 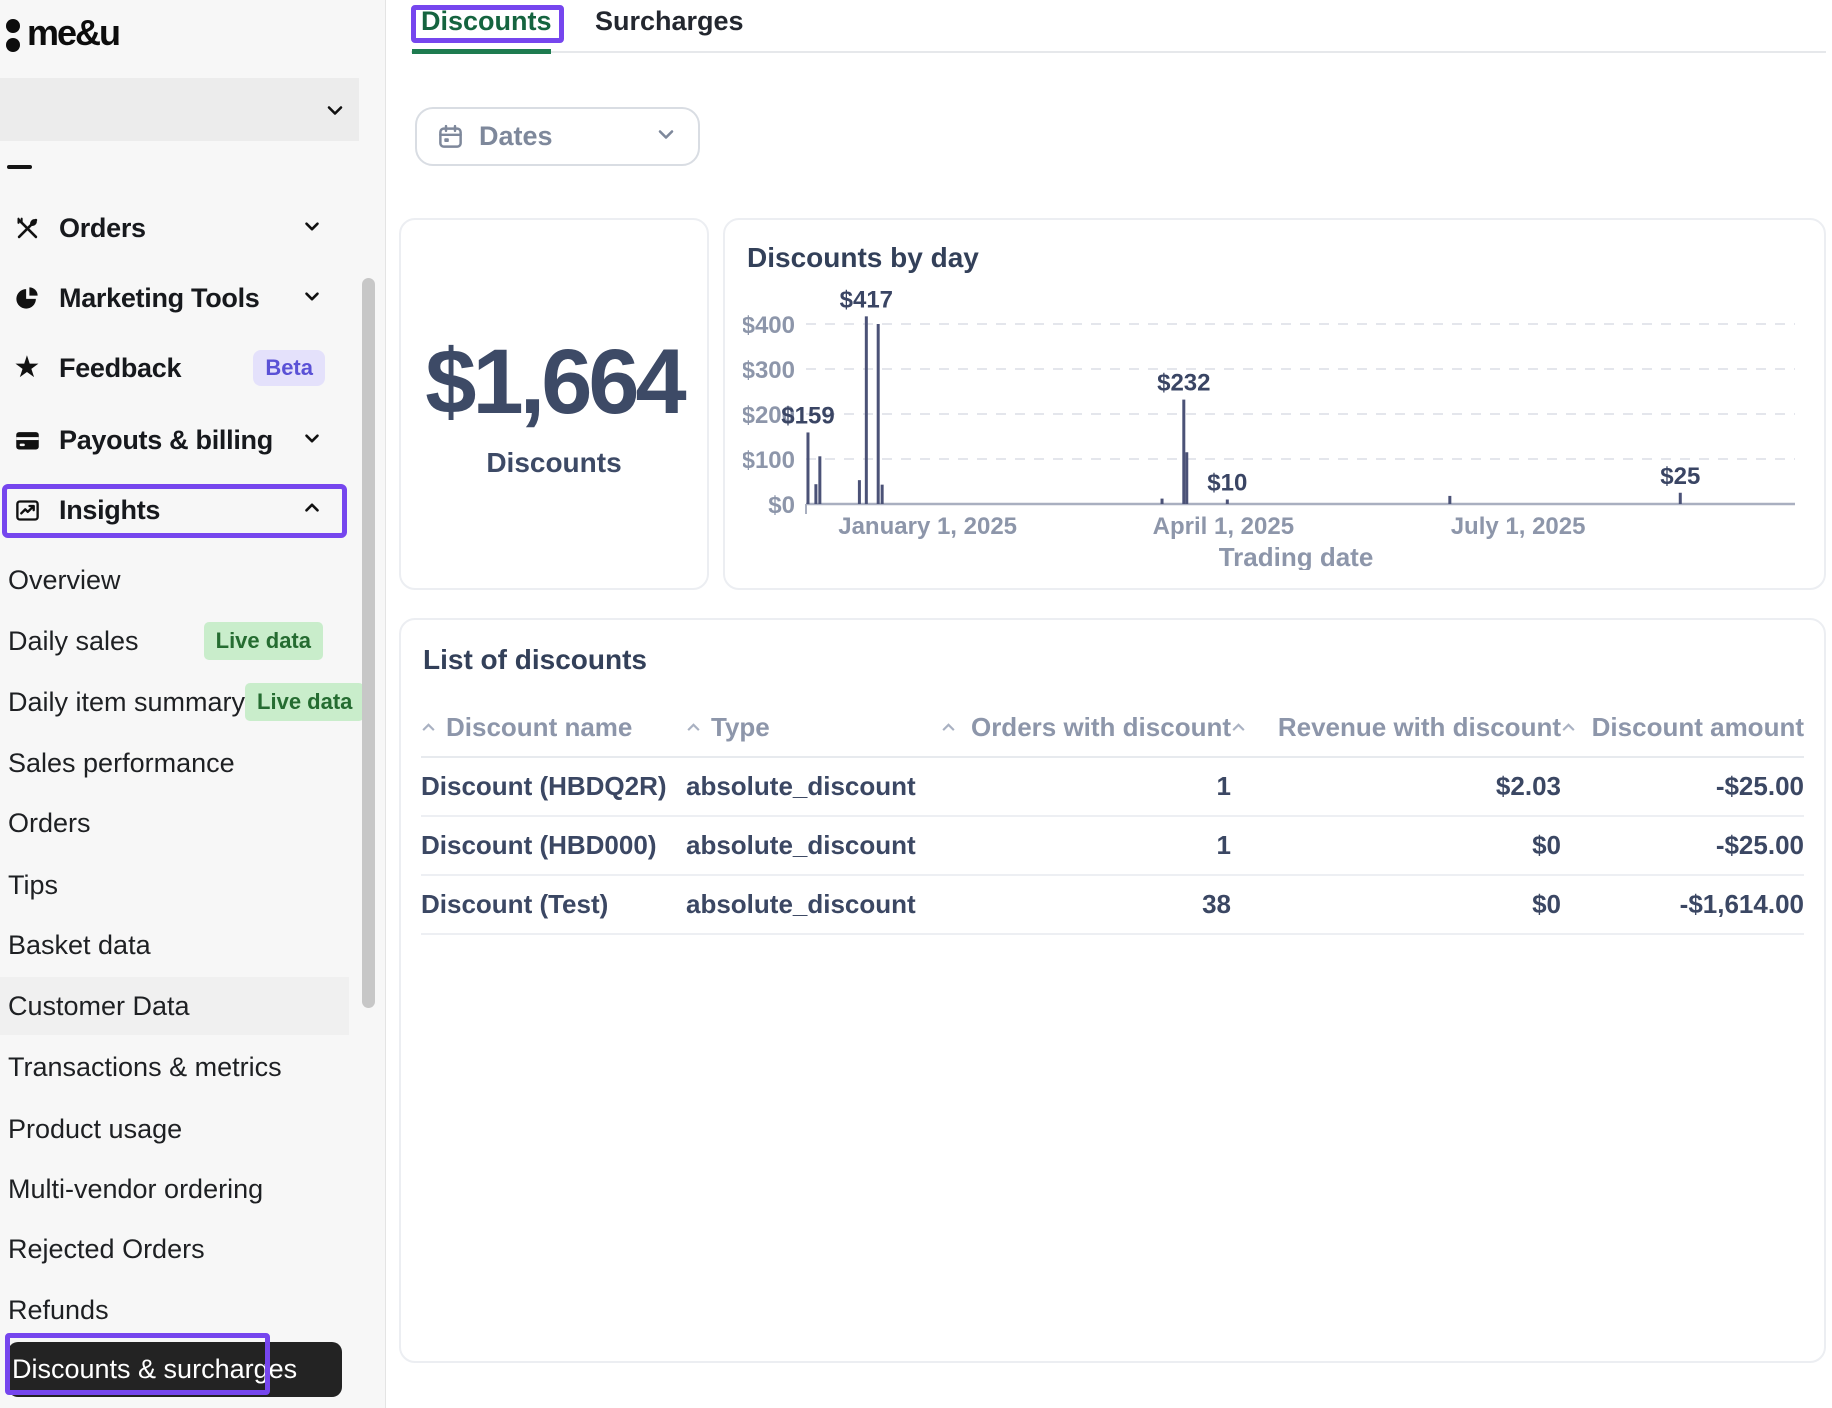 What do you see at coordinates (769, 460) in the screenshot?
I see `svg-text: $100` at bounding box center [769, 460].